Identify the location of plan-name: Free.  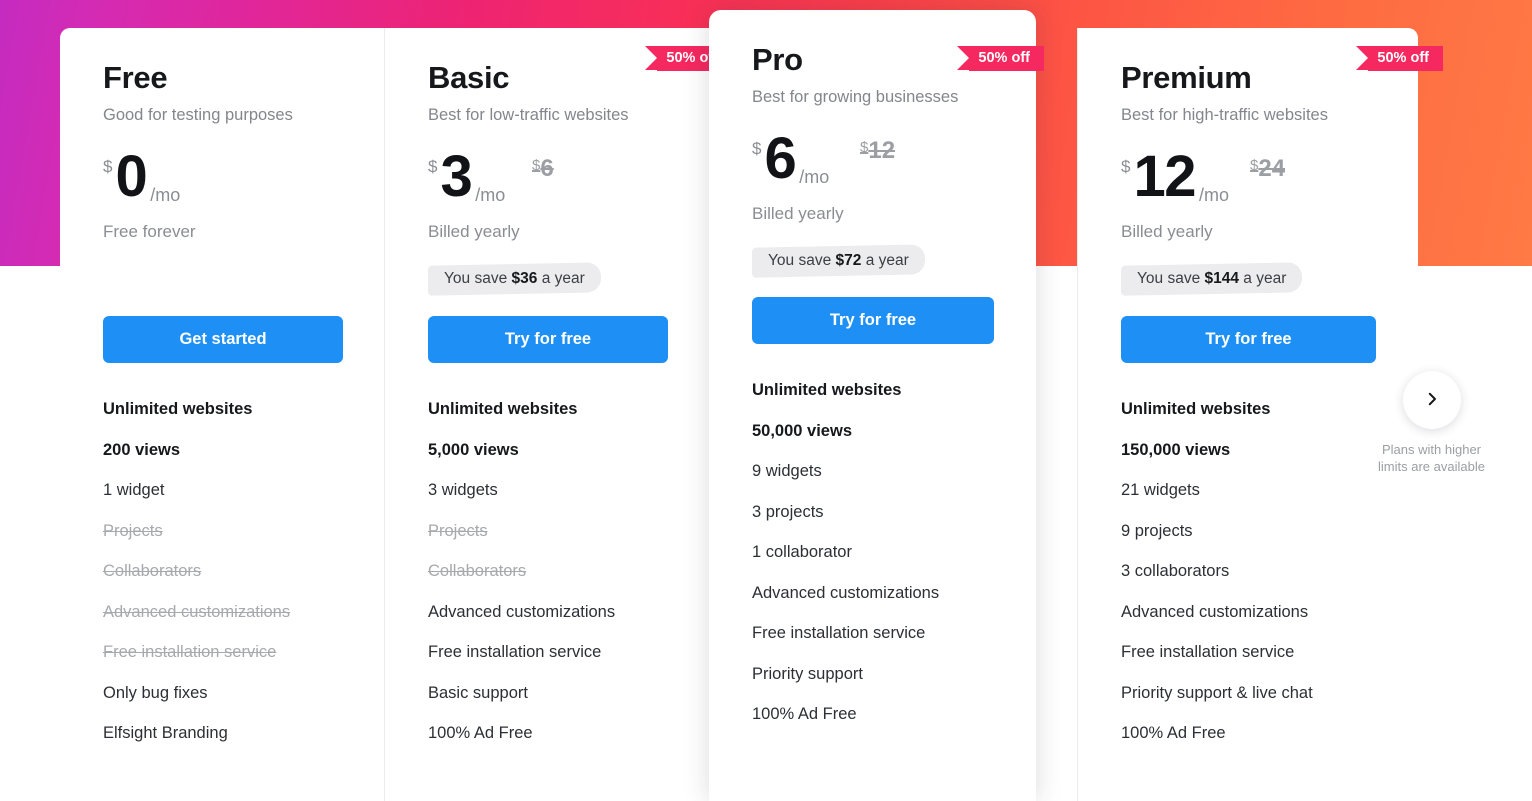
(135, 77).